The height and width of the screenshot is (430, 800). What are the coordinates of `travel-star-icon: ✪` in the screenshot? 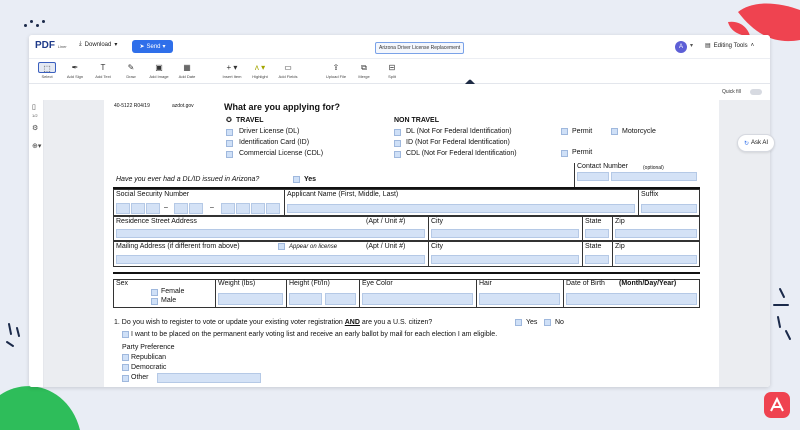 It's located at (229, 120).